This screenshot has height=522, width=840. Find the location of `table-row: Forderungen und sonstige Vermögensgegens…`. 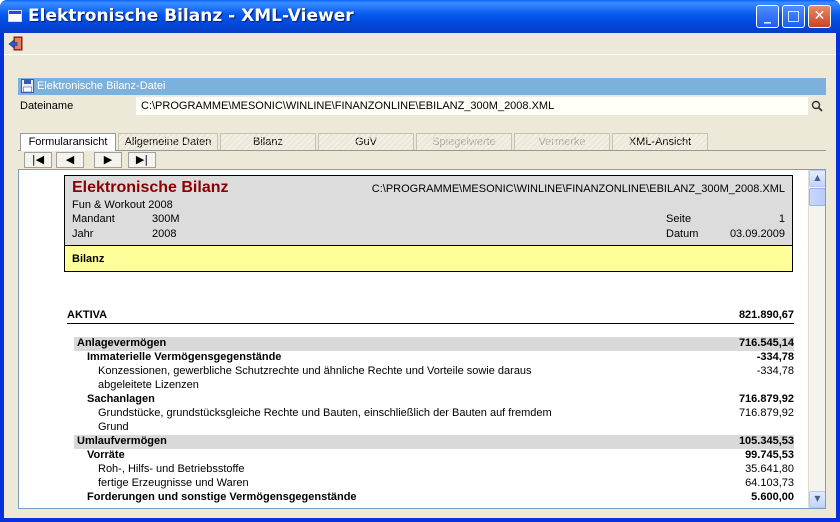

table-row: Forderungen und sonstige Vermögensgegens… is located at coordinates (440, 497).